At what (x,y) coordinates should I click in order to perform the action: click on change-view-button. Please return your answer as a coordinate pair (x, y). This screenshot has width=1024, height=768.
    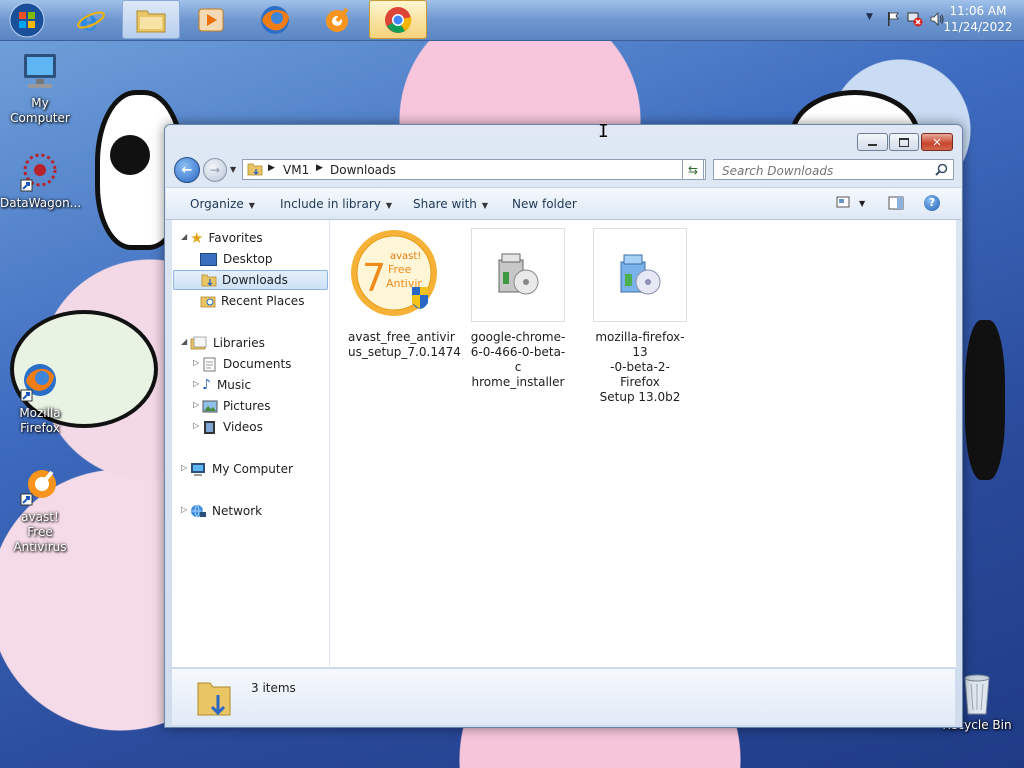
    Looking at the image, I should click on (843, 203).